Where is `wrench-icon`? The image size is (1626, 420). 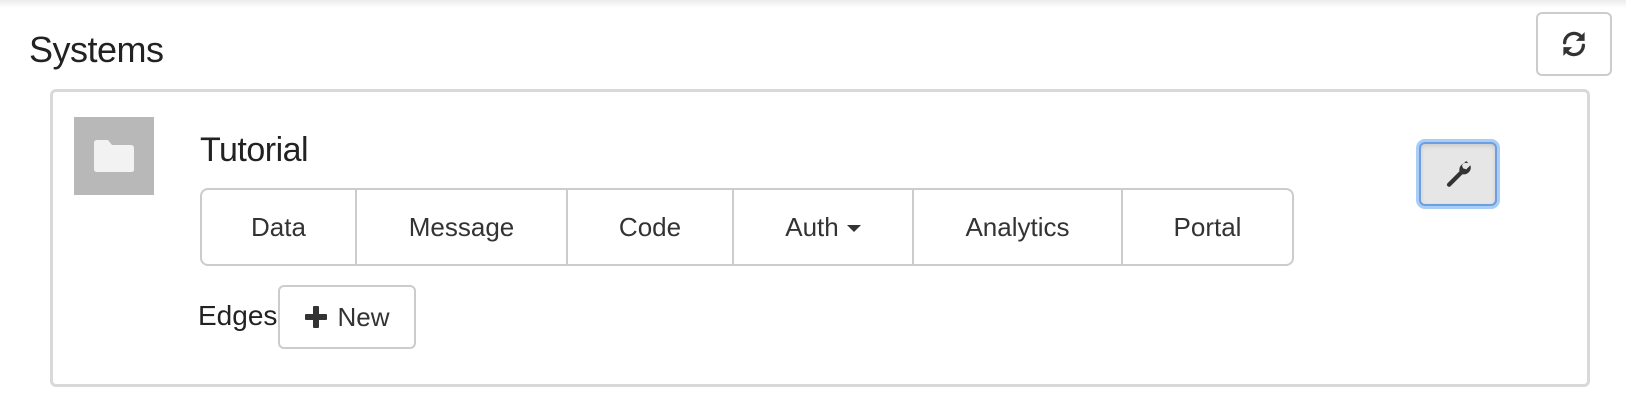
wrench-icon is located at coordinates (1458, 174).